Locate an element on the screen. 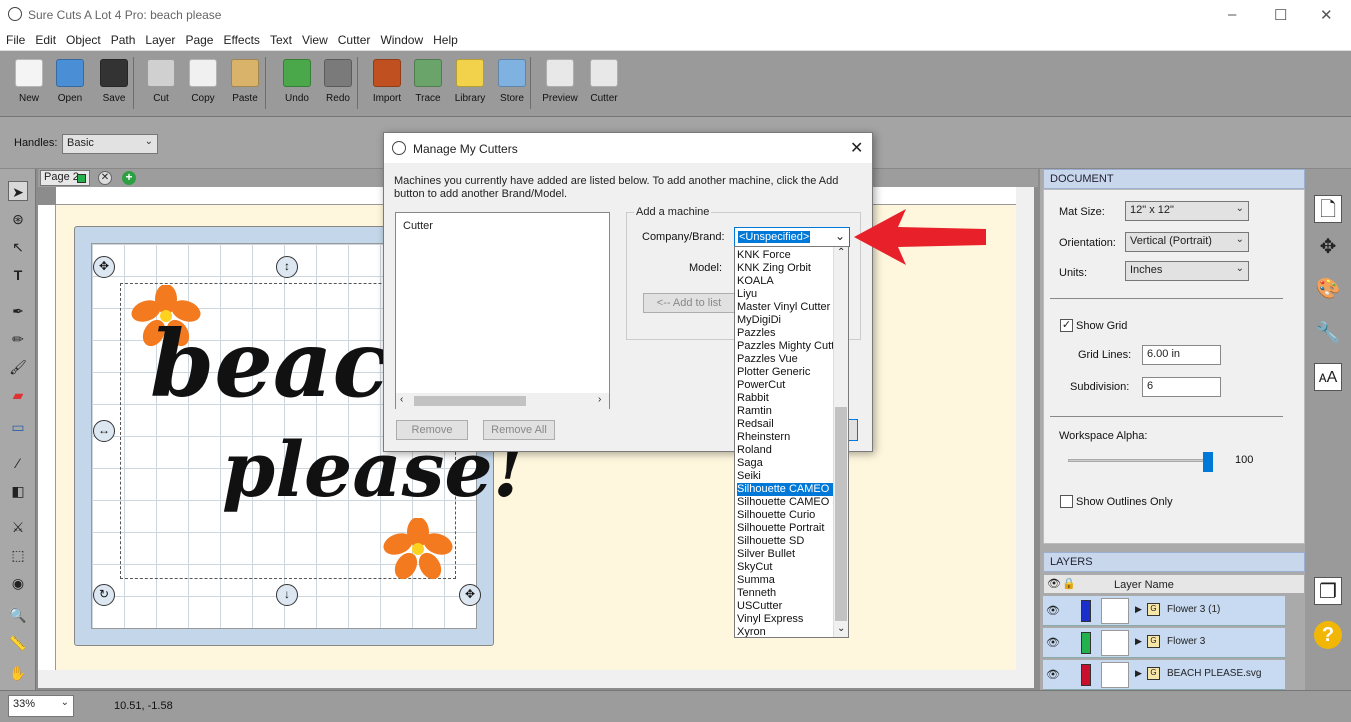 The height and width of the screenshot is (722, 1351). transform-tool-icon: ⬚ is located at coordinates (18, 555).